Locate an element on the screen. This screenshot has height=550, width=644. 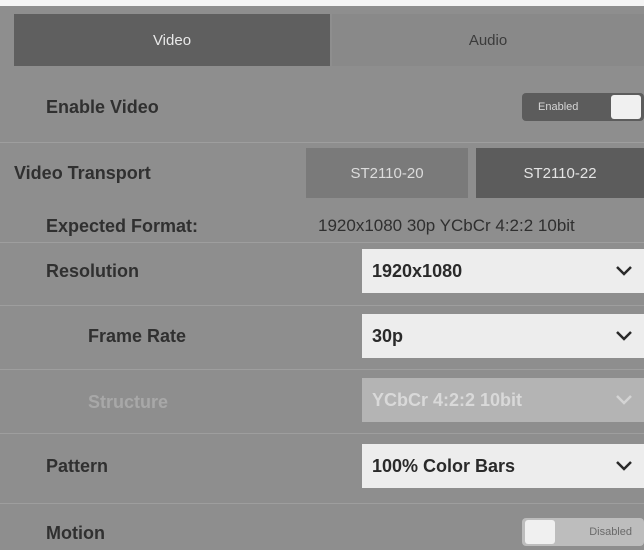
enable-video-row: Enable Video Enabled is located at coordinates (322, 107).